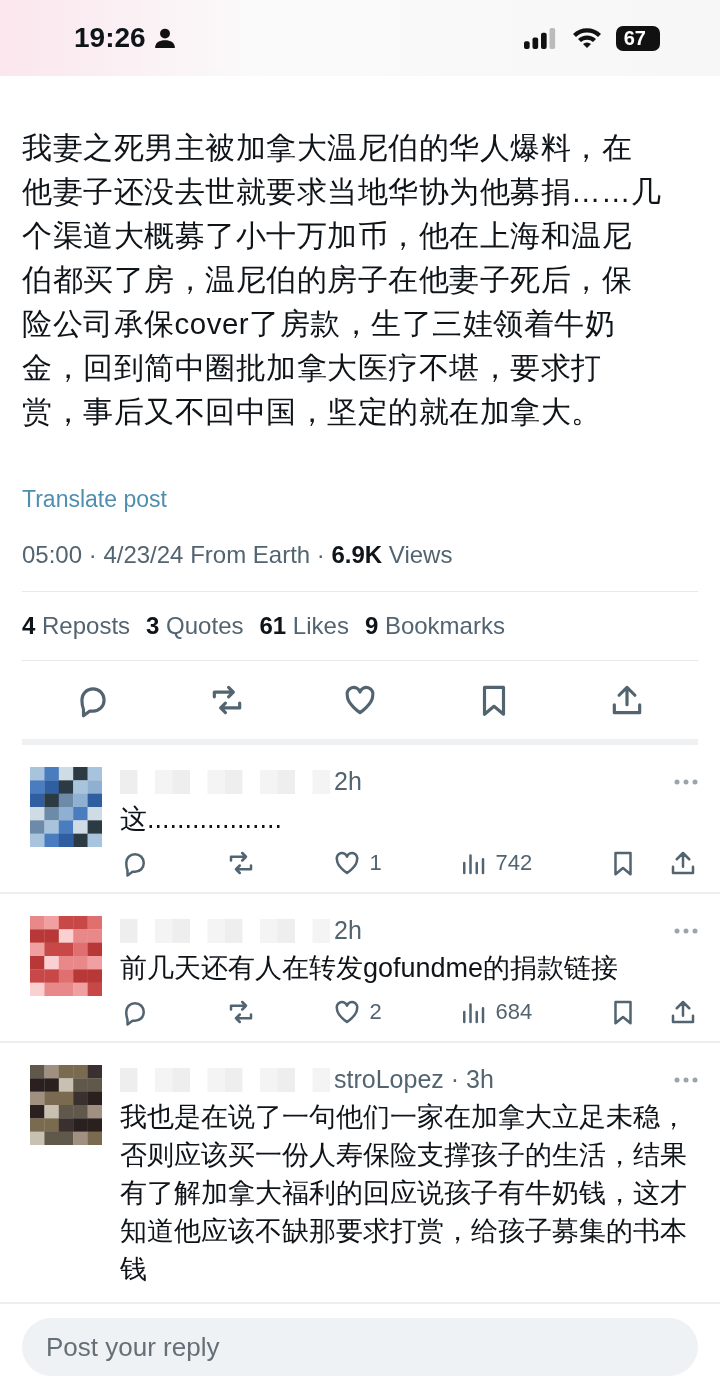 This screenshot has width=720, height=1380. I want to click on clock-time: 19:26, so click(110, 38).